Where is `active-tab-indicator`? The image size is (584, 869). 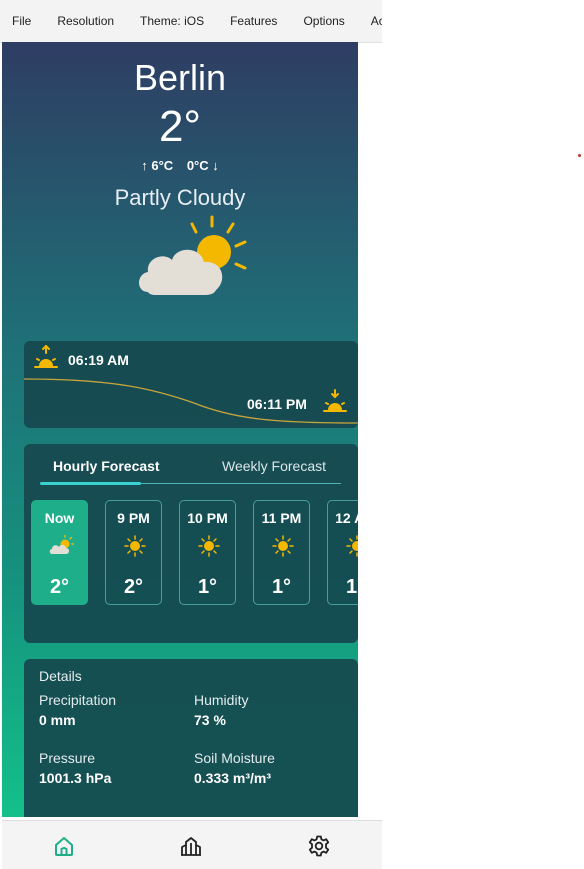 active-tab-indicator is located at coordinates (90, 483).